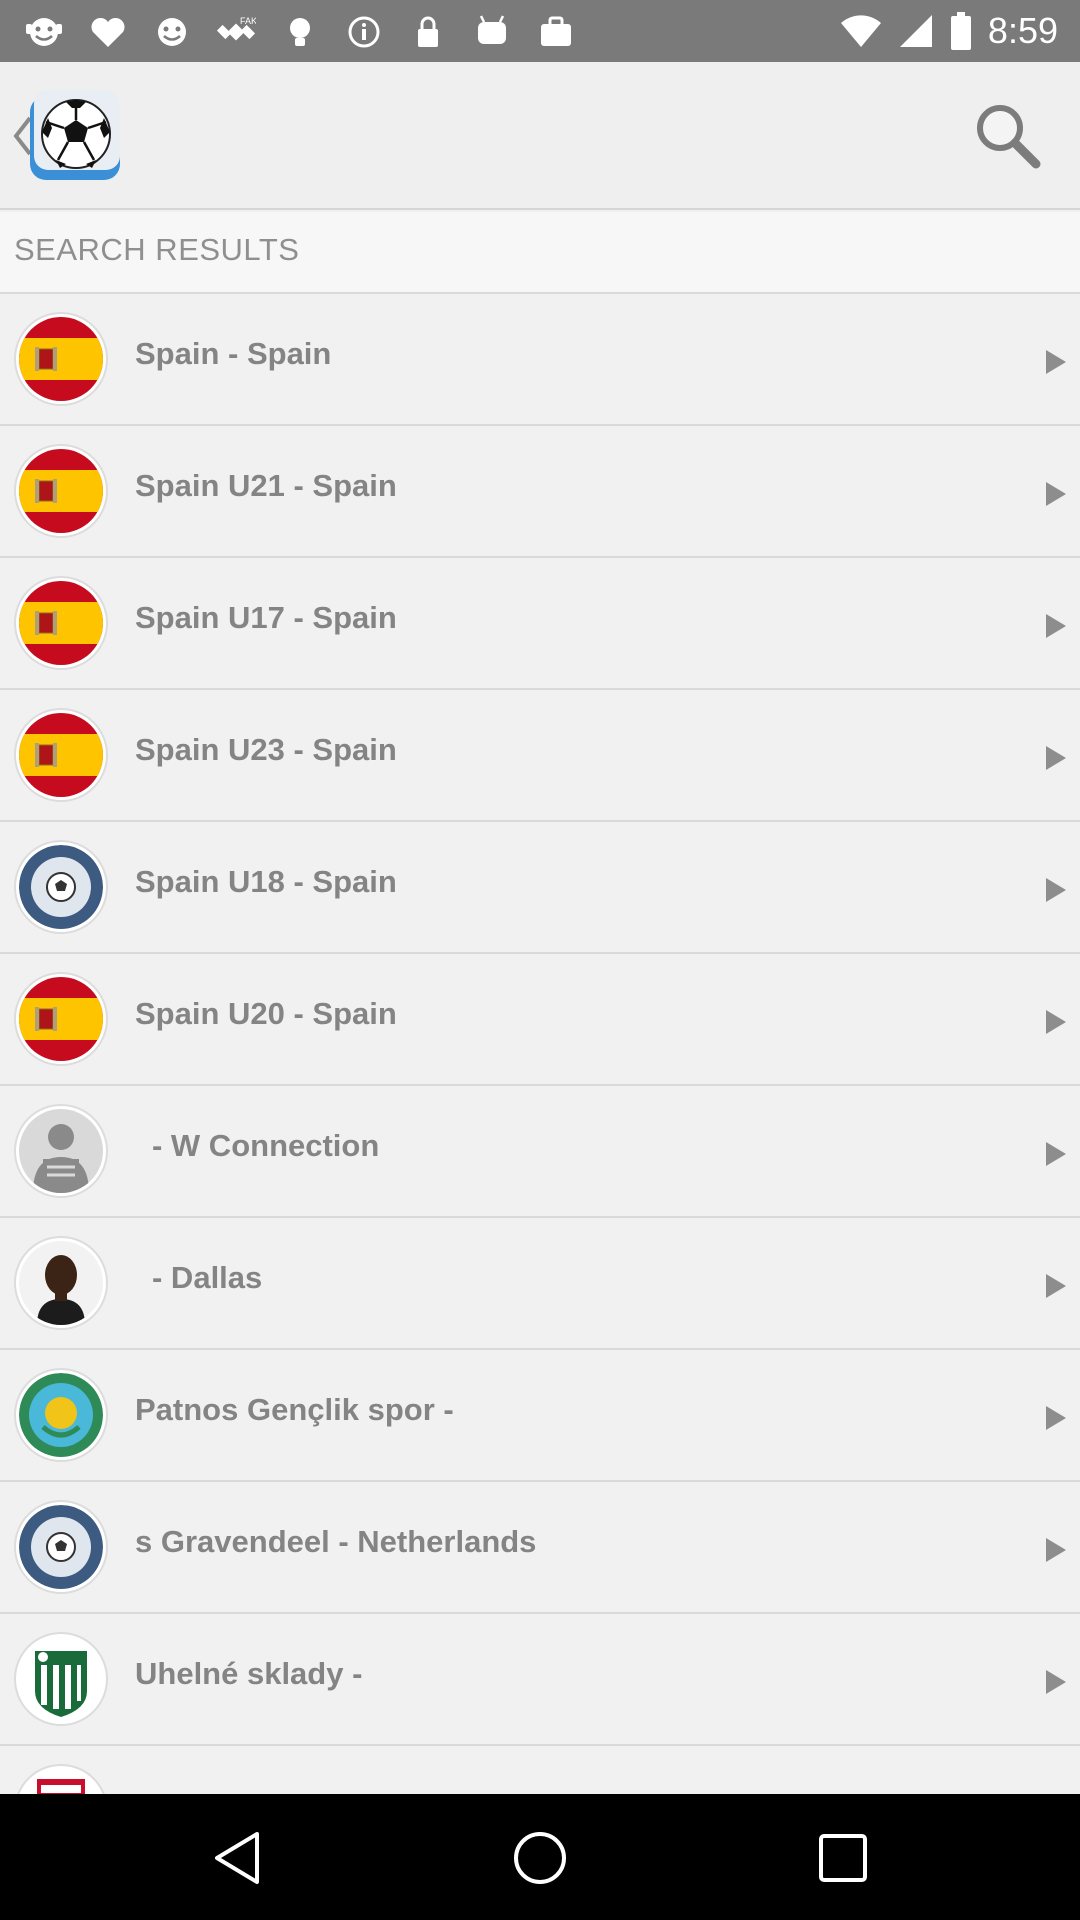 The image size is (1080, 1920). Describe the element at coordinates (556, 32) in the screenshot. I see `briefcase-icon` at that location.